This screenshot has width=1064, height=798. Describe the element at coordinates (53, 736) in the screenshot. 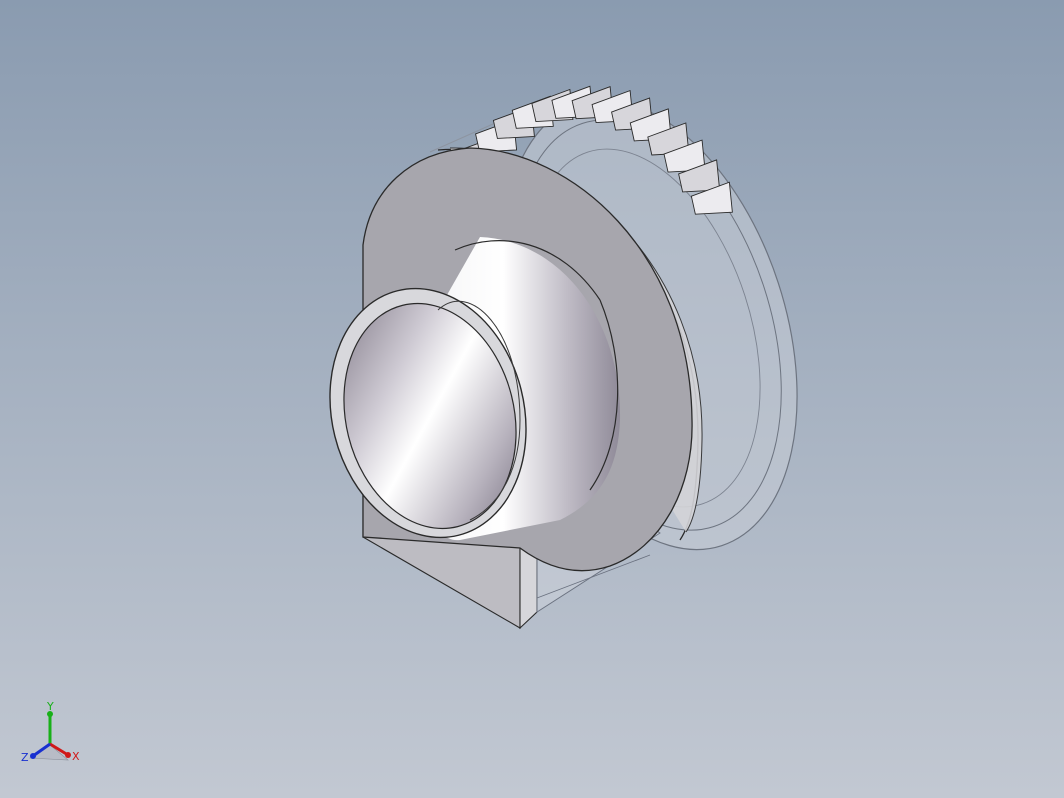

I see `view-orientation-triad: Y X Z` at that location.